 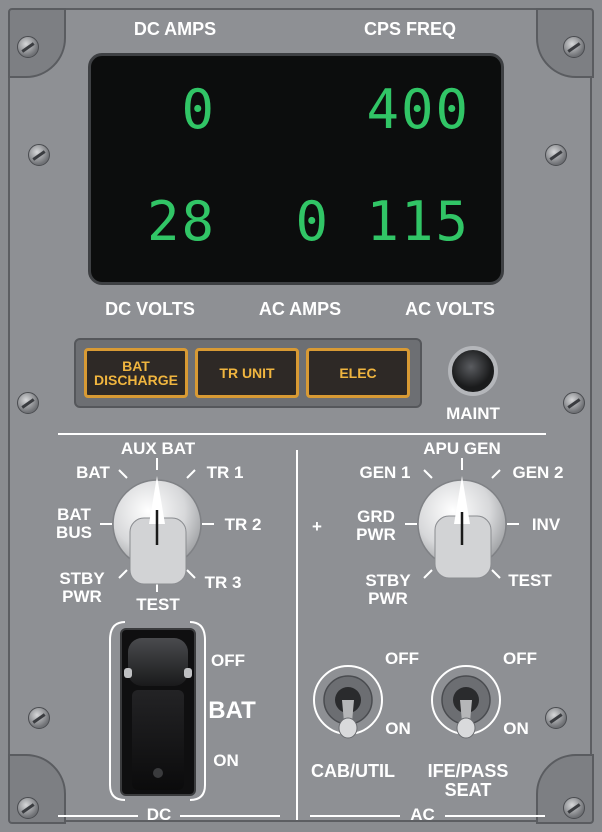 What do you see at coordinates (225, 472) in the screenshot?
I see `dc-pos-tr1: TR 1` at bounding box center [225, 472].